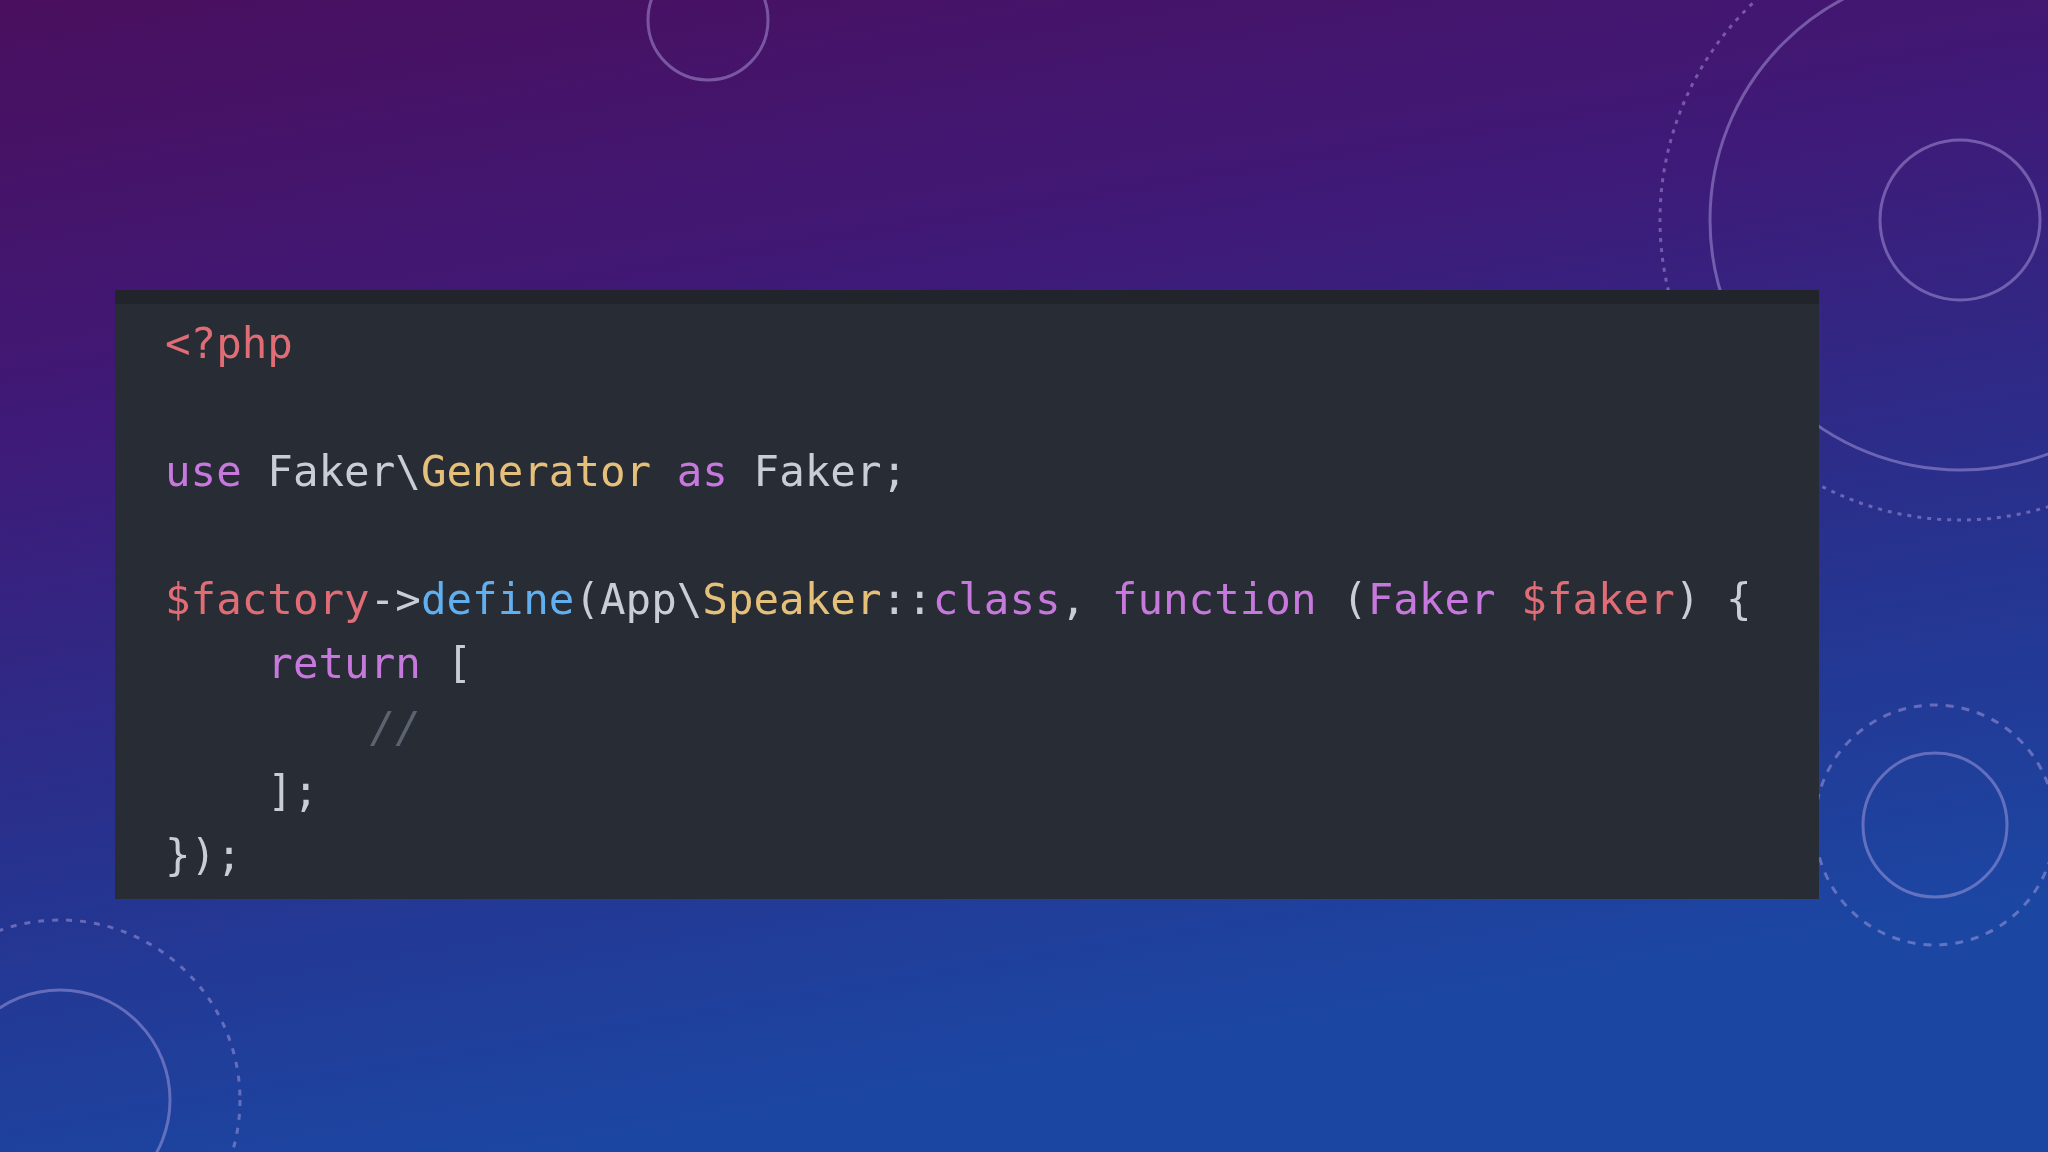 Image resolution: width=2048 pixels, height=1152 pixels. I want to click on code-line: <?php, so click(229, 344).